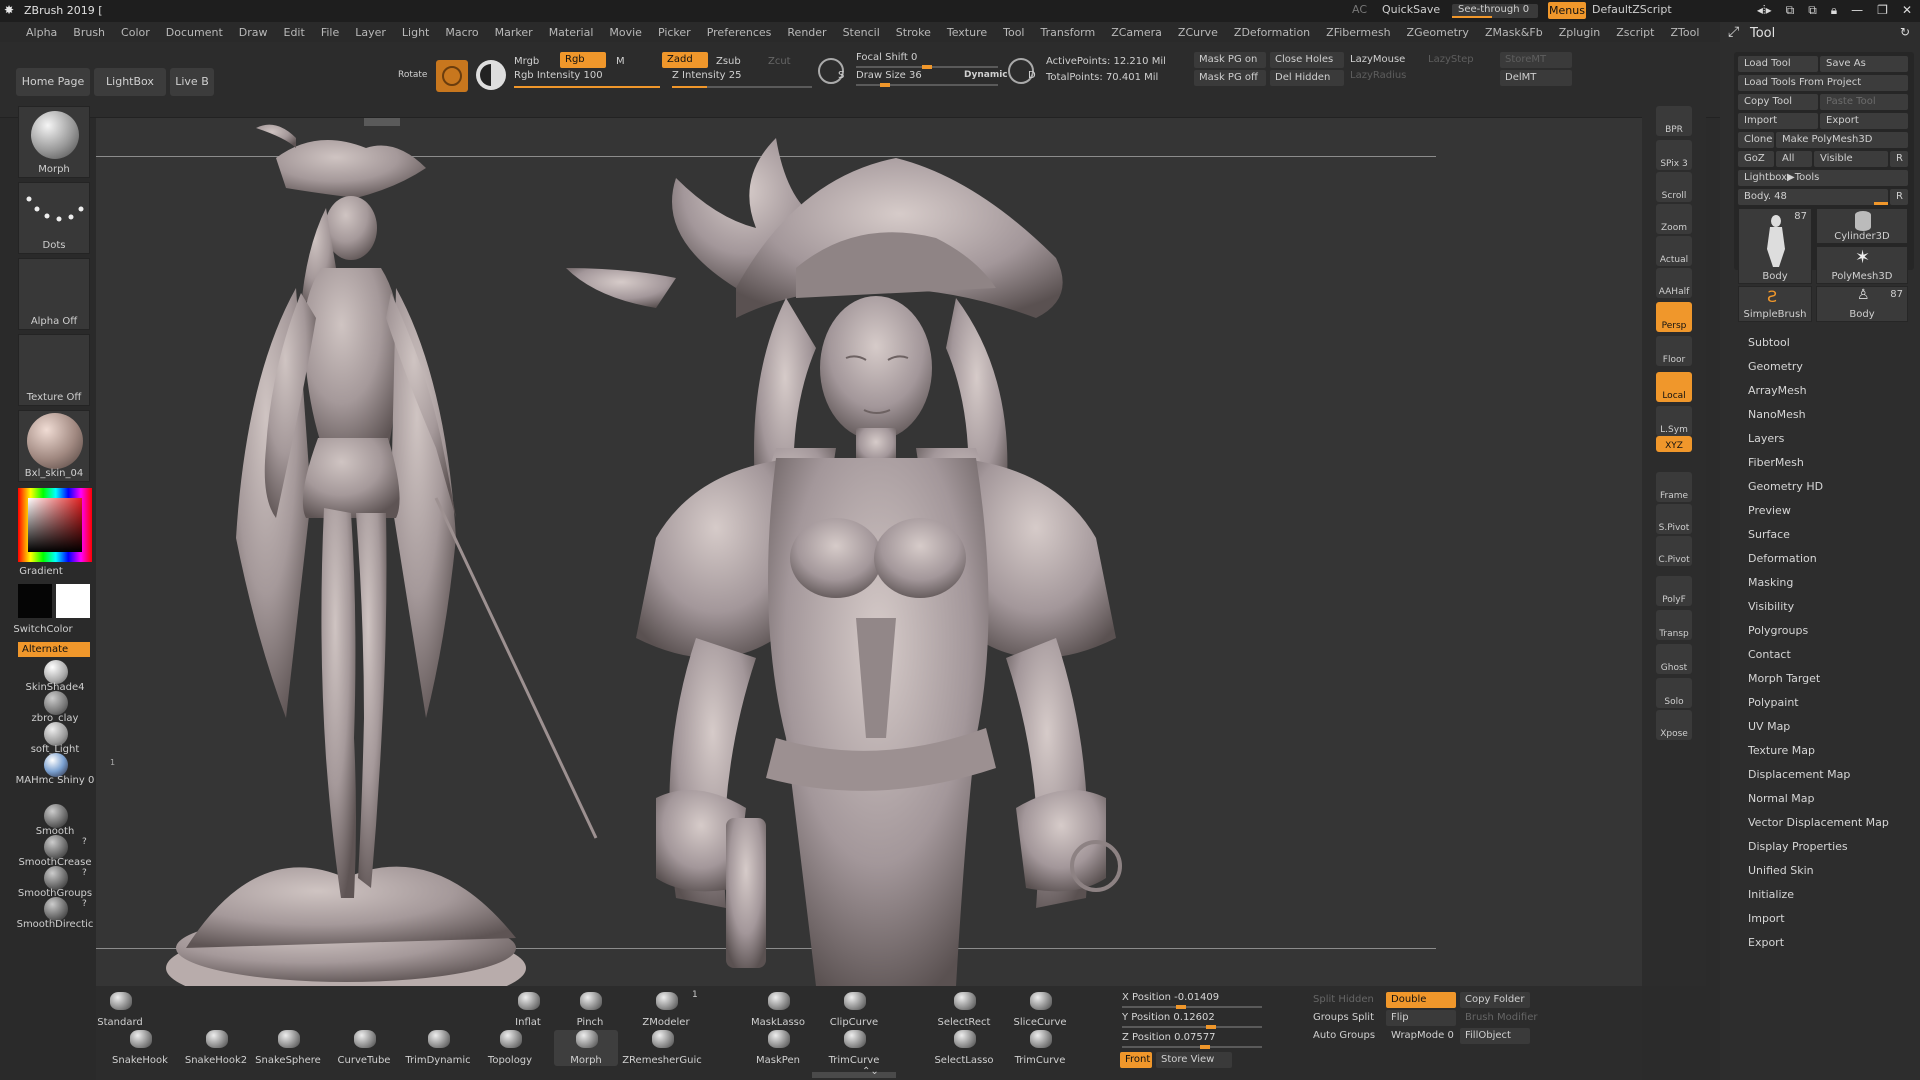 Image resolution: width=1920 pixels, height=1080 pixels. Describe the element at coordinates (1798, 846) in the screenshot. I see `subpalette-display-properties: Display Properties` at that location.